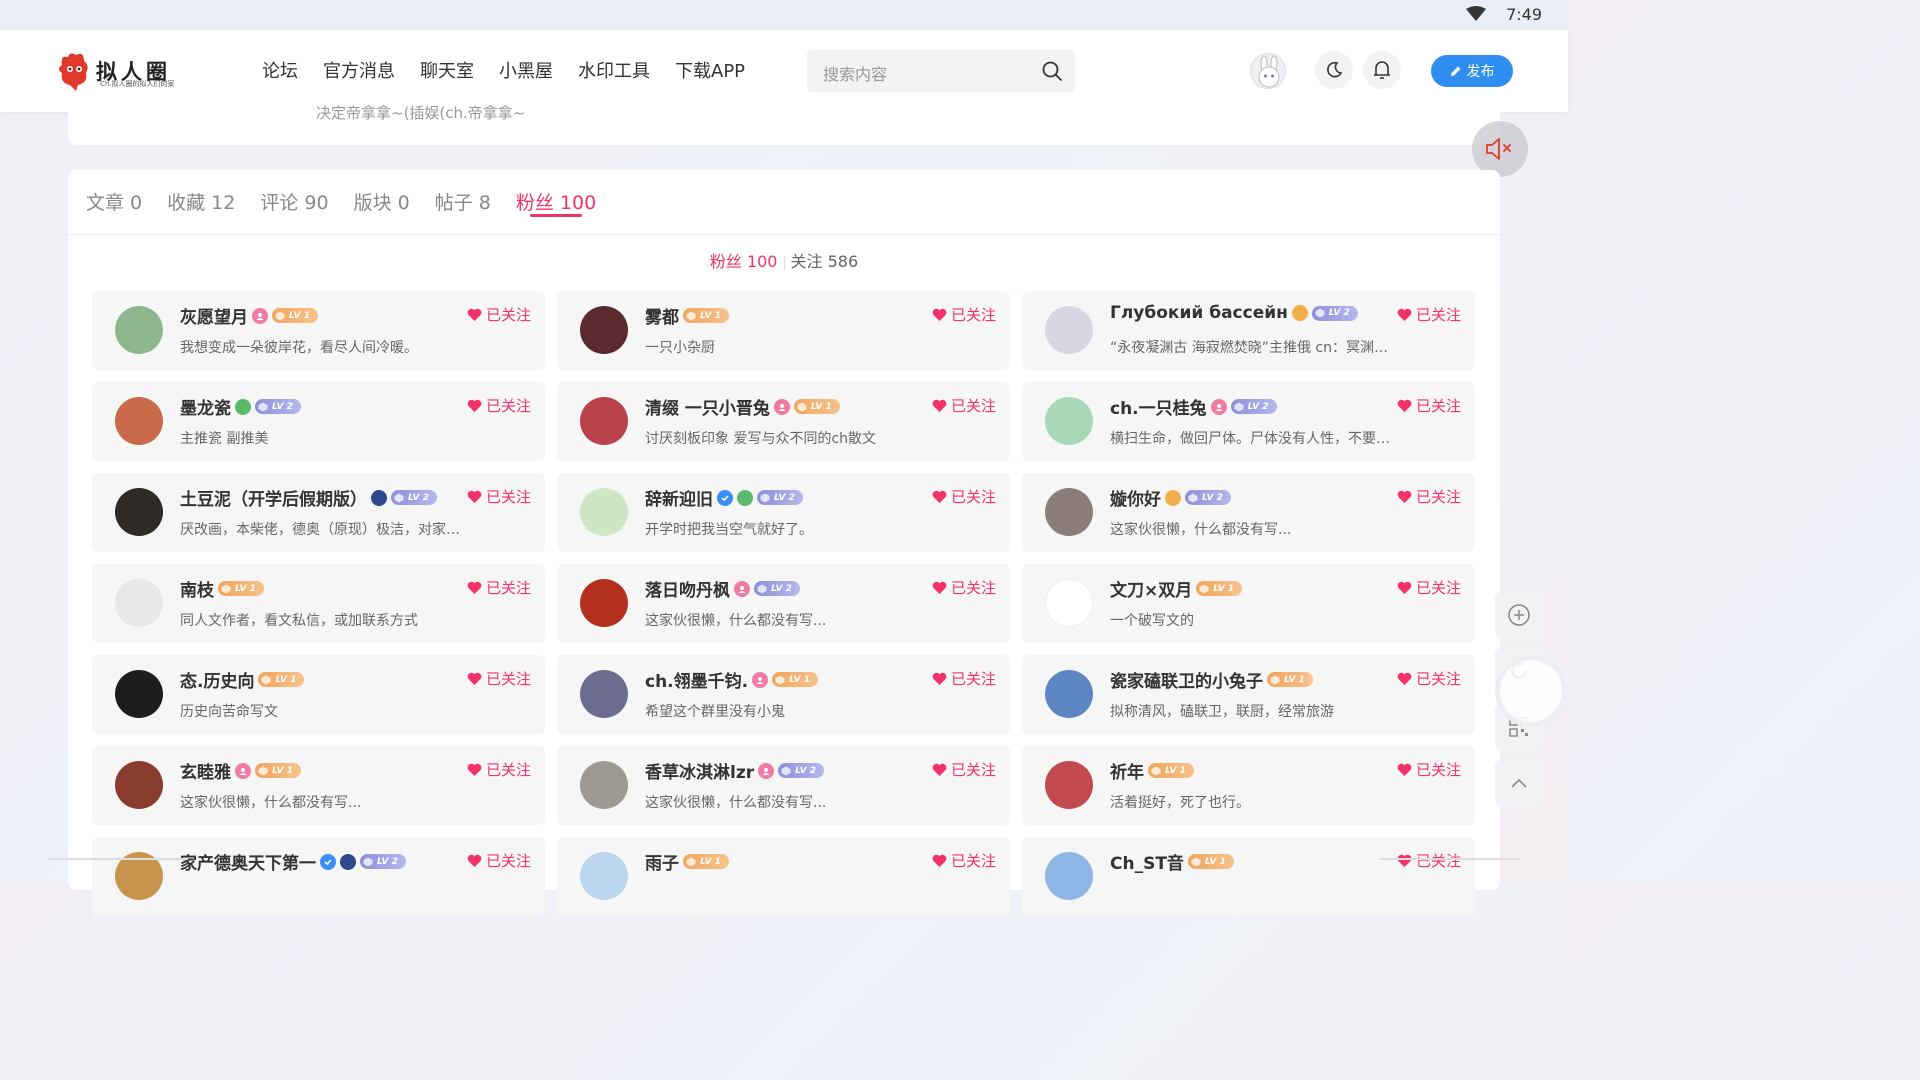 This screenshot has height=1080, width=1920. What do you see at coordinates (855, 73) in the screenshot?
I see `search-input: 搜索内容` at bounding box center [855, 73].